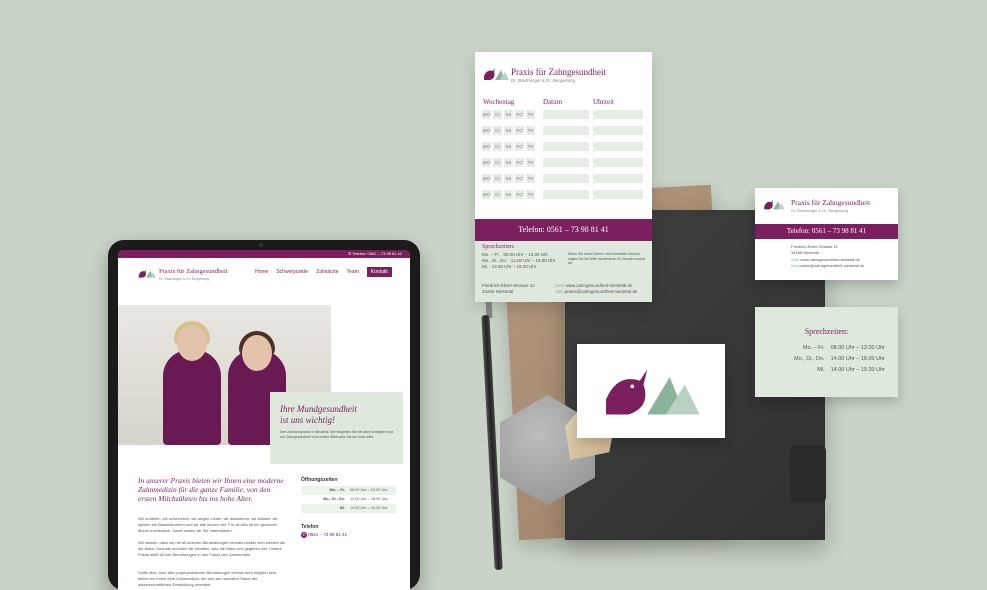  I want to click on card-brand-subtitle: Dr. Brachvogel & Dr. Bergerlang, so click(543, 80).